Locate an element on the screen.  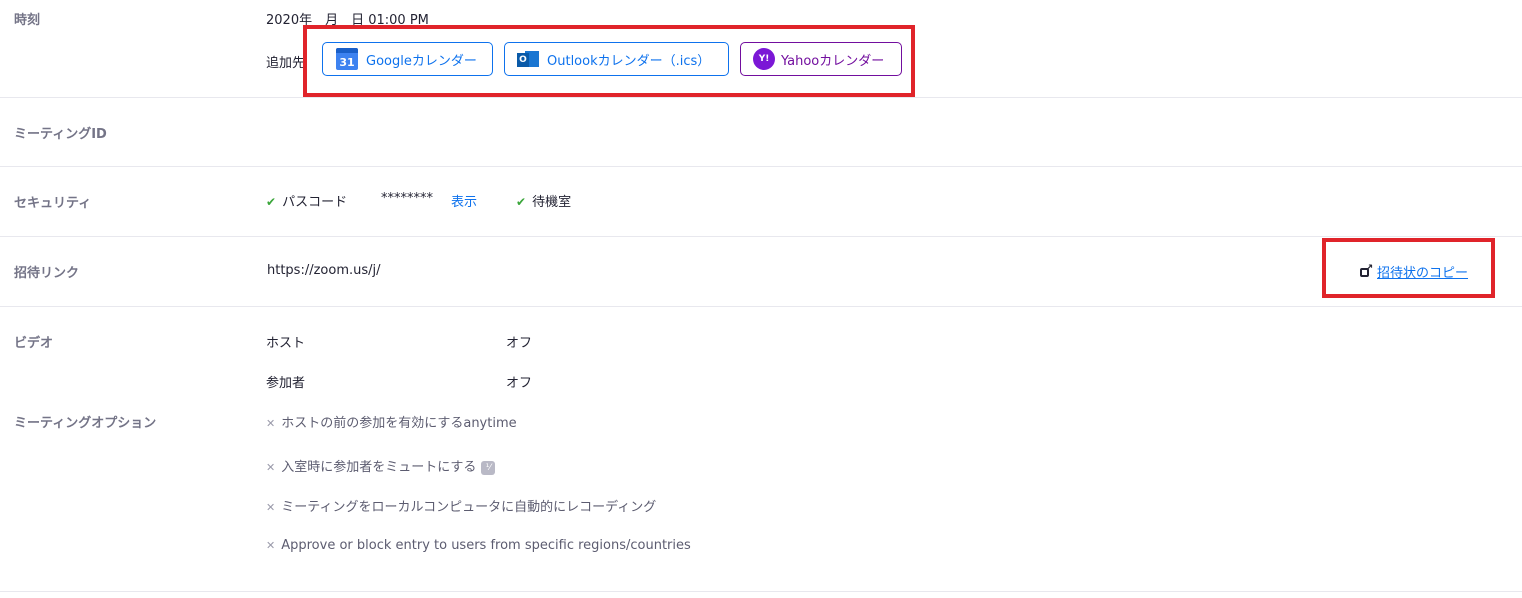
meeting-options-label: ミーティングオプション is located at coordinates (85, 423).